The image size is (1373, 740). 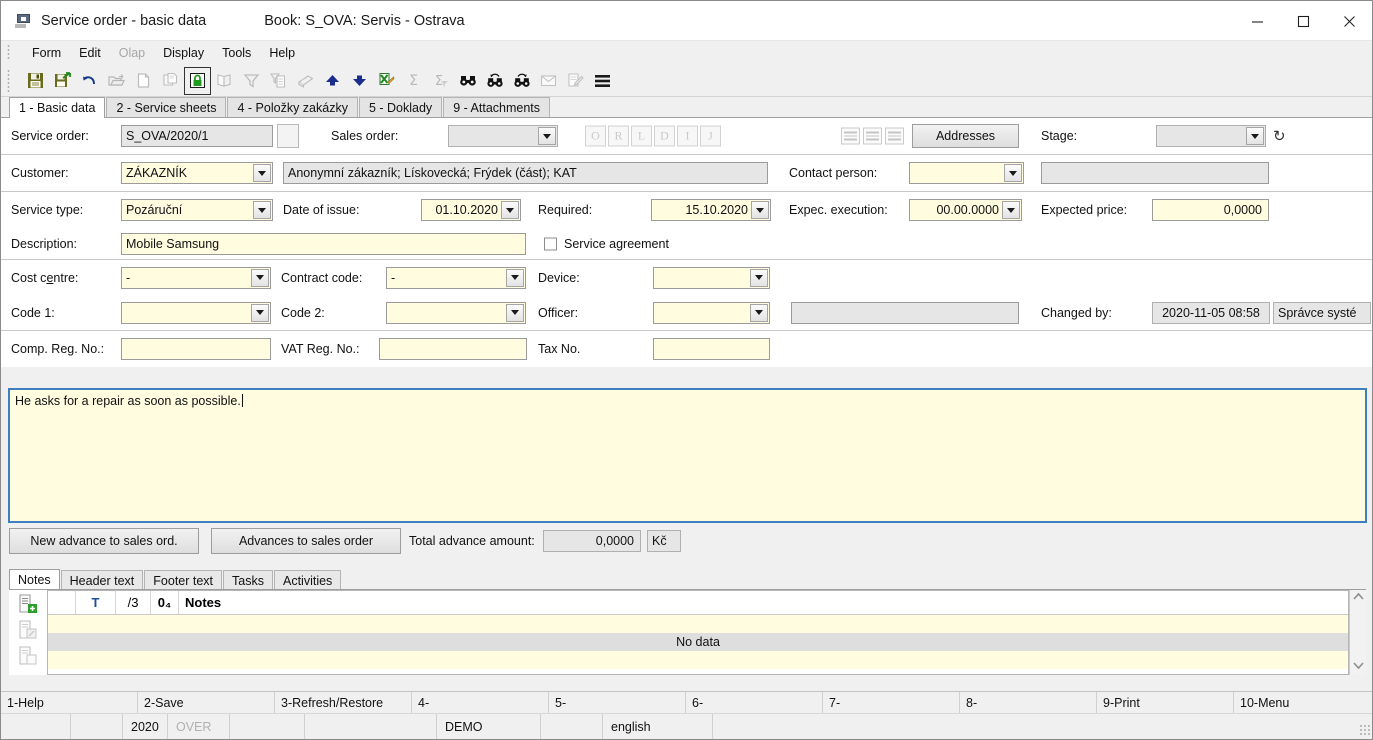 What do you see at coordinates (359, 81) in the screenshot?
I see `arrow-down-icon` at bounding box center [359, 81].